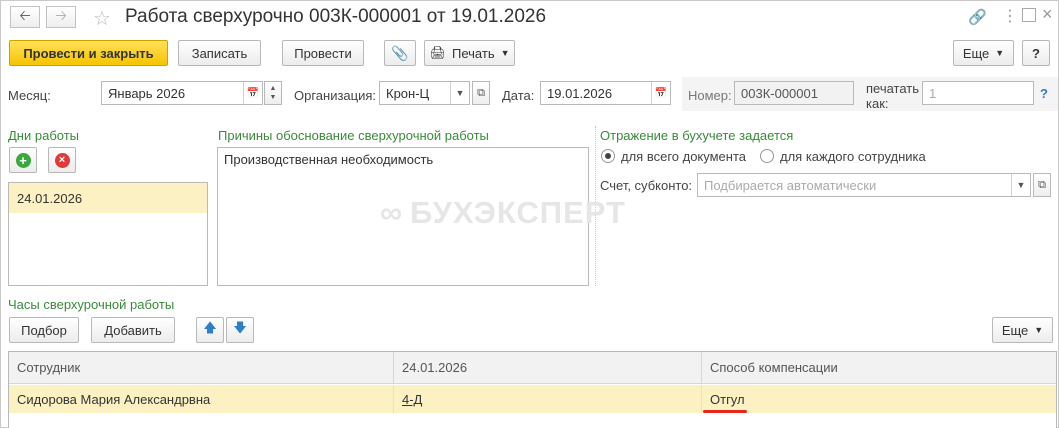 The width and height of the screenshot is (1059, 428). What do you see at coordinates (469, 53) in the screenshot?
I see `print-button: 🖨 Печать ▼` at bounding box center [469, 53].